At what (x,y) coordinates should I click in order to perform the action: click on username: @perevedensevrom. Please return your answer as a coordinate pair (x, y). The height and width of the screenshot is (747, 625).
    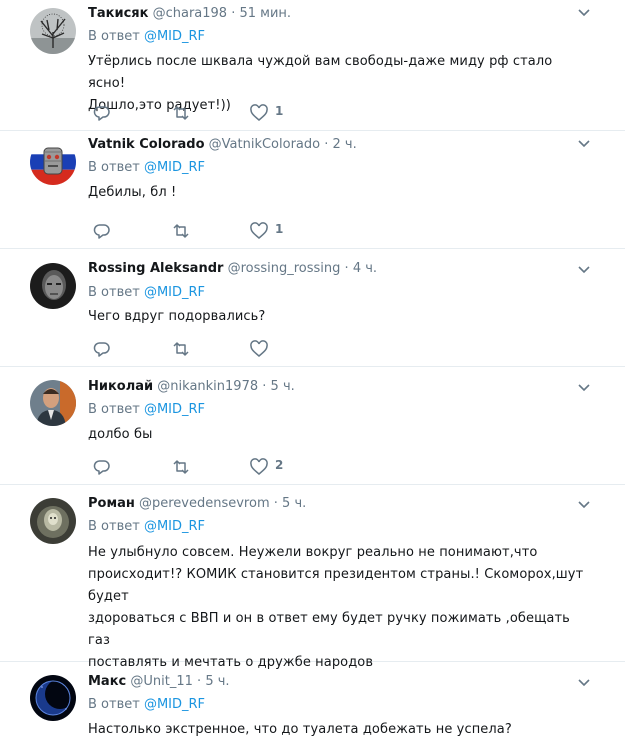
    Looking at the image, I should click on (204, 503).